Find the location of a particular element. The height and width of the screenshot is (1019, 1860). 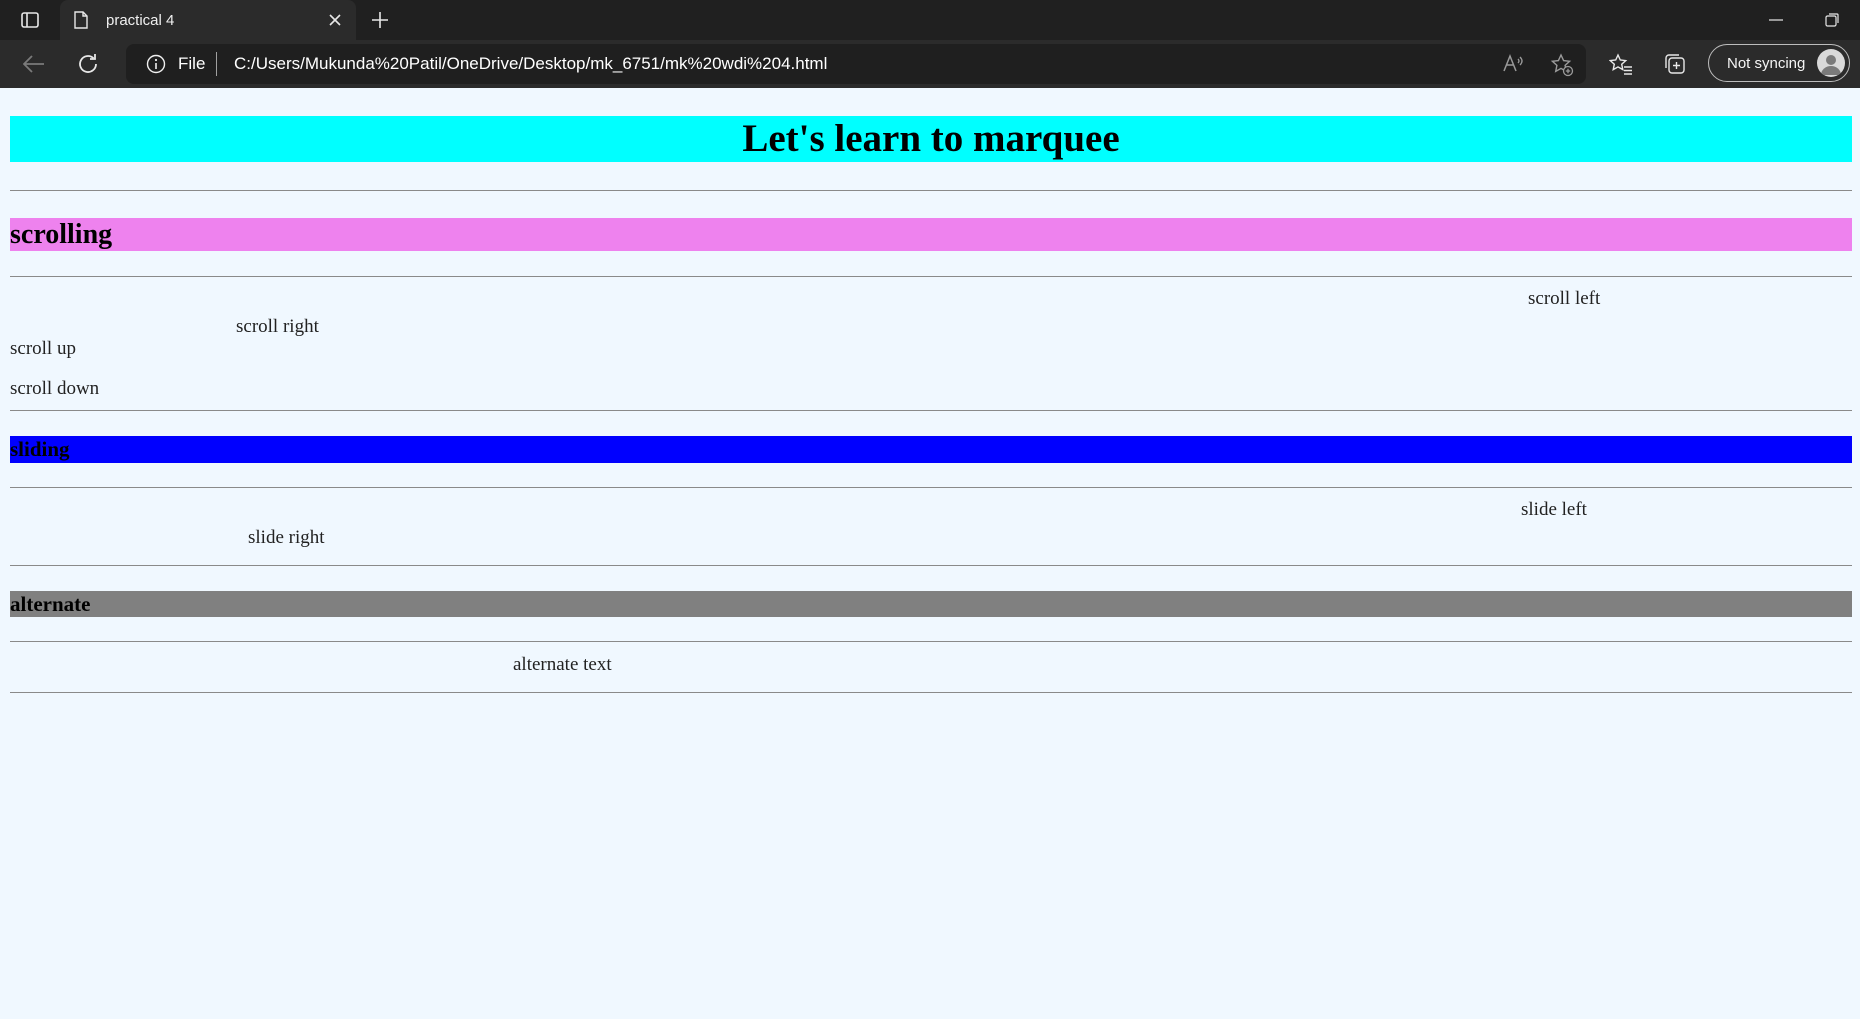

close-icon is located at coordinates (335, 20).